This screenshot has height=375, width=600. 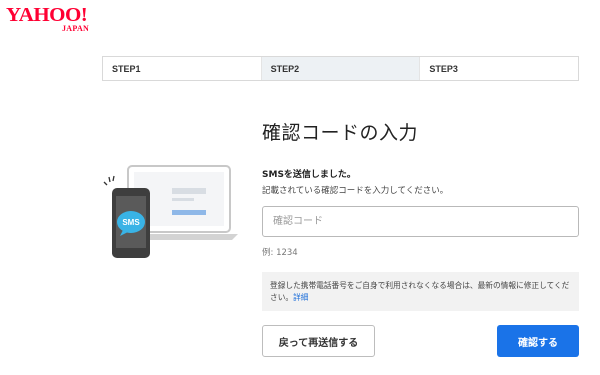 What do you see at coordinates (182, 68) in the screenshot?
I see `step-1: STEP1` at bounding box center [182, 68].